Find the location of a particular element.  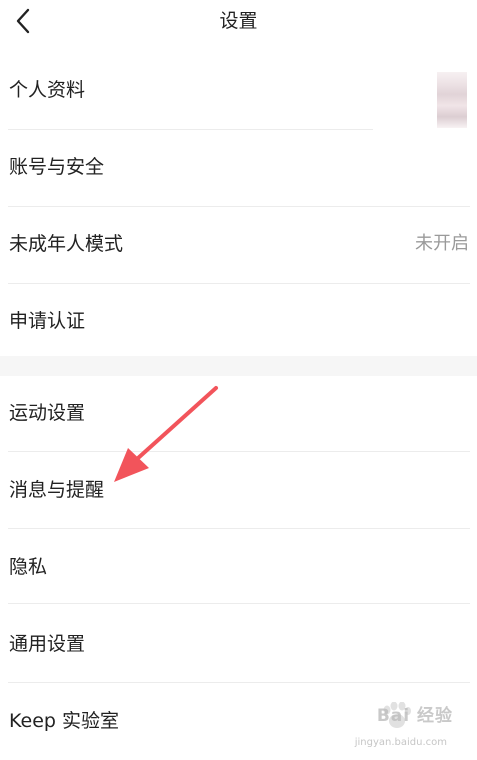

settings-item-label: 个人资料 is located at coordinates (47, 90).